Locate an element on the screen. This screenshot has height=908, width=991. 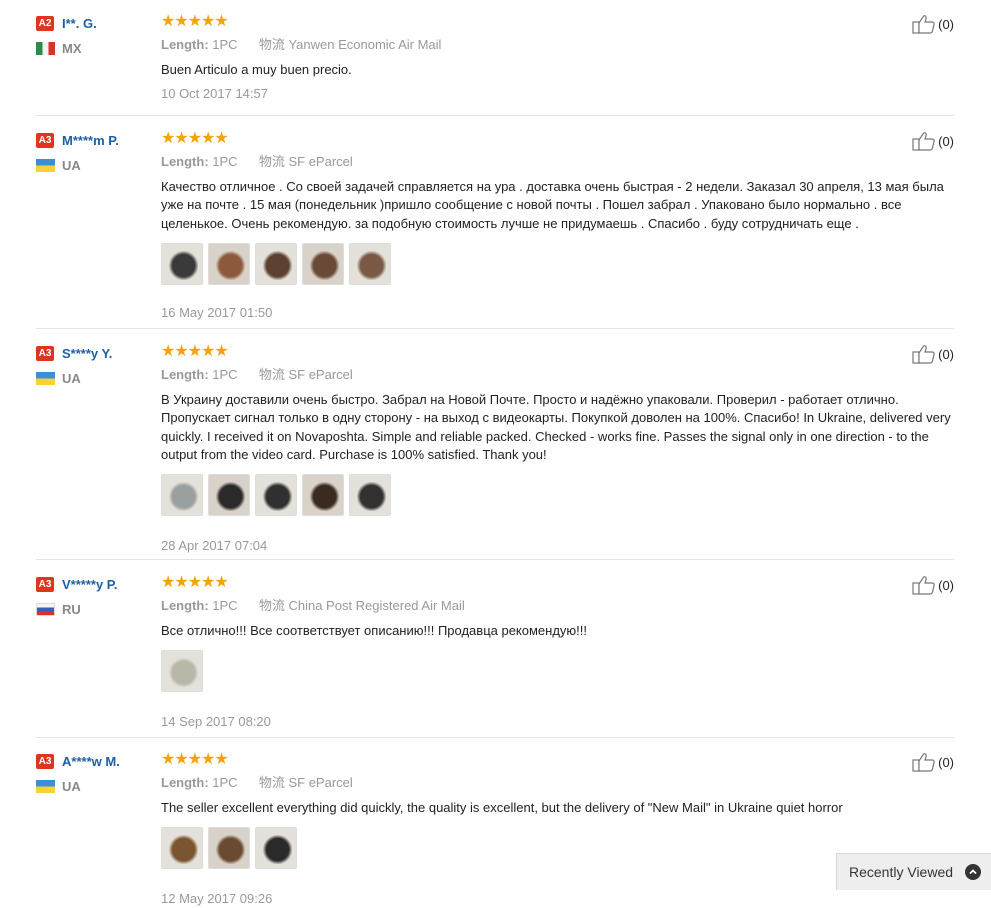
review-date: 14 Sep 2017 08:20 is located at coordinates (216, 722).